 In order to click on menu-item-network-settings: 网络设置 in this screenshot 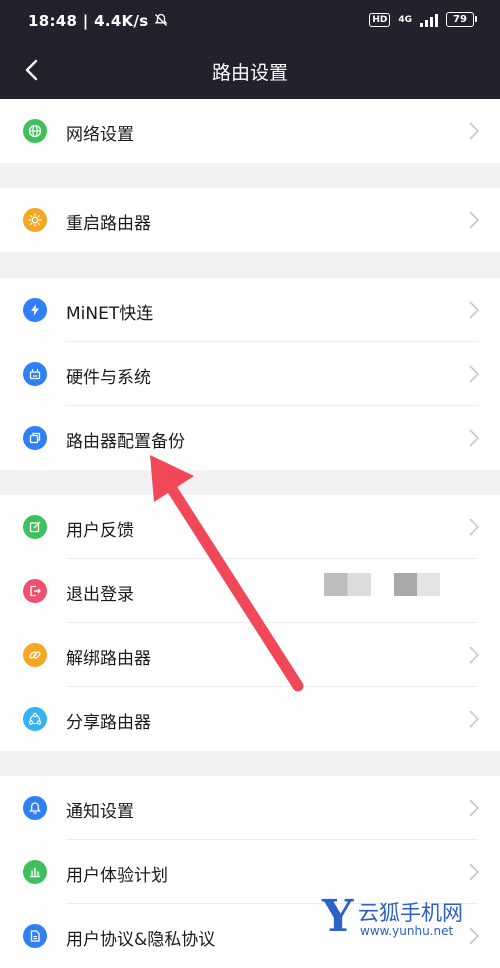, I will do `click(250, 131)`.